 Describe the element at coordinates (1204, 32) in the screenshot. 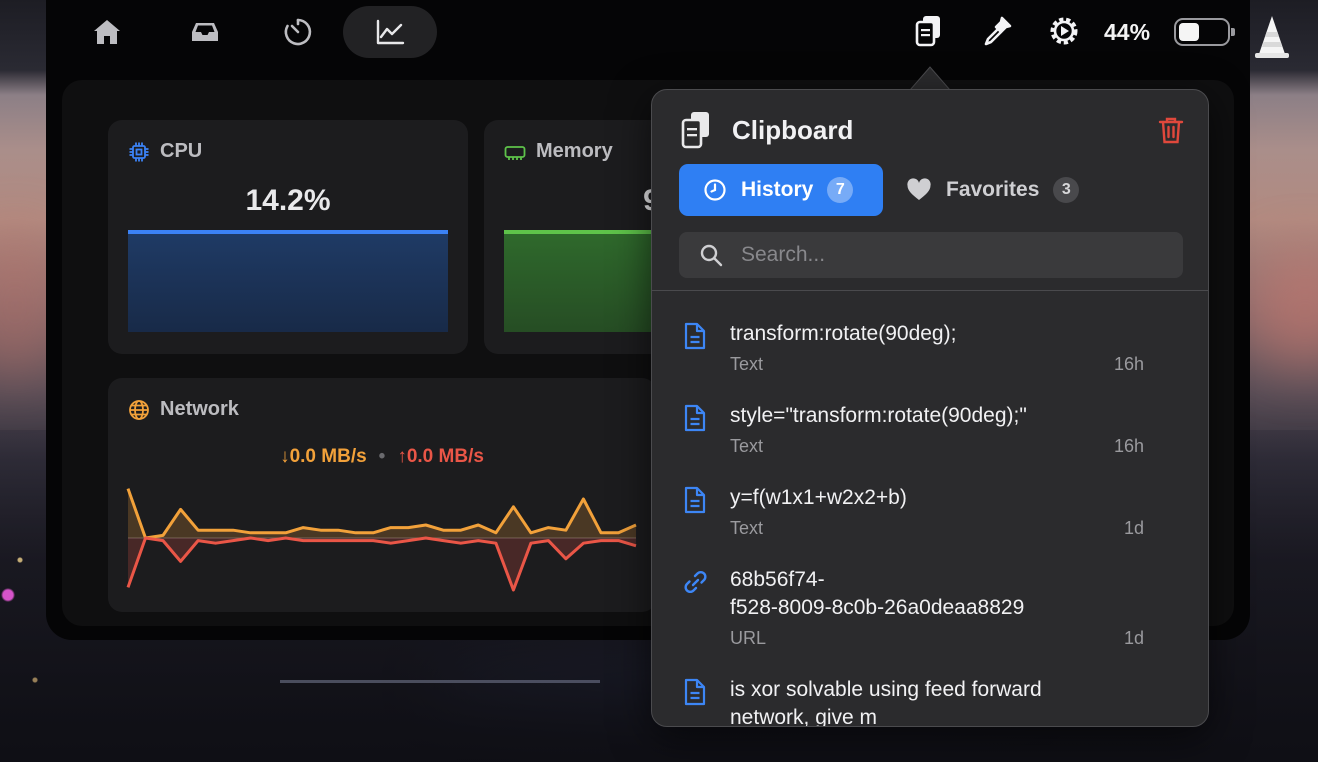

I see `battery-indicator` at that location.